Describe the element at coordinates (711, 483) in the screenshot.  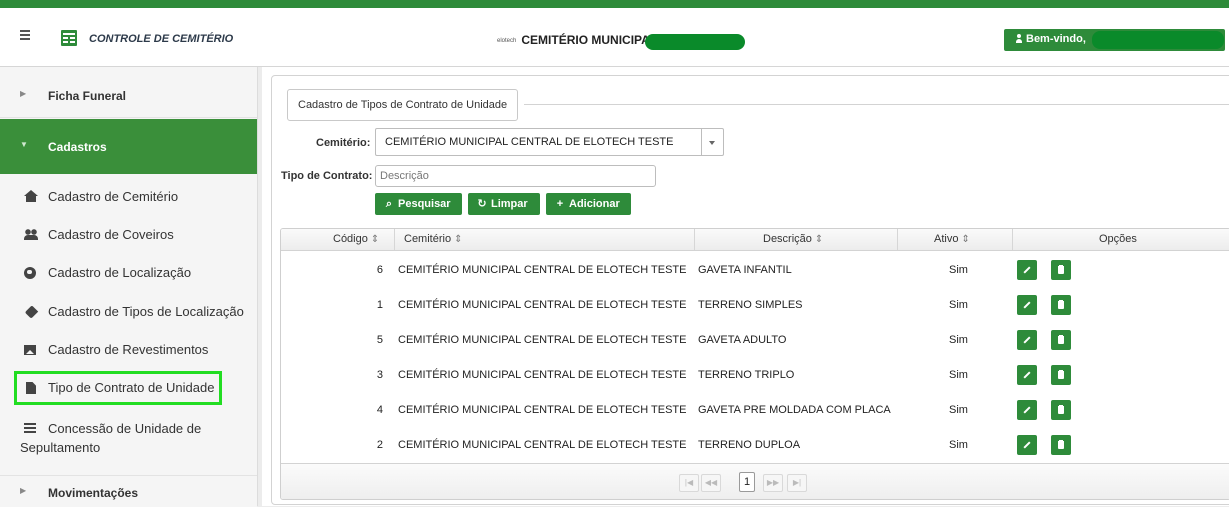
I see `prev-page-icon: ◀◀` at that location.